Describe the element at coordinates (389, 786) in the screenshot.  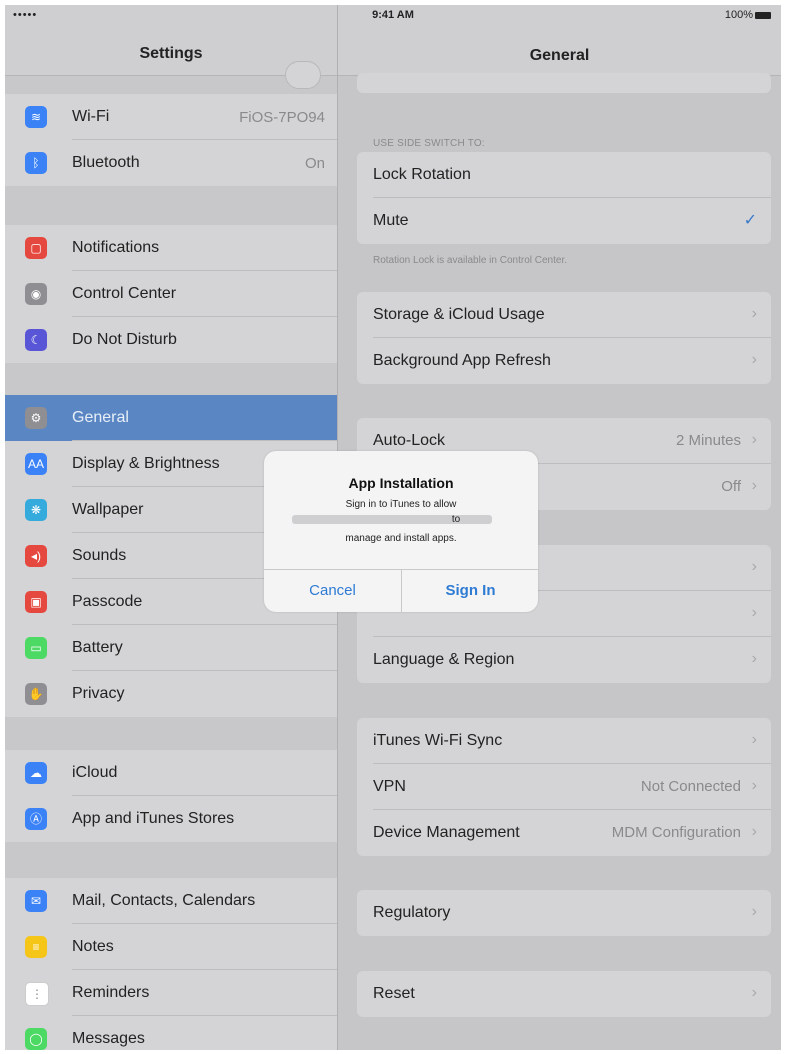
I see `row-label: VPN` at that location.